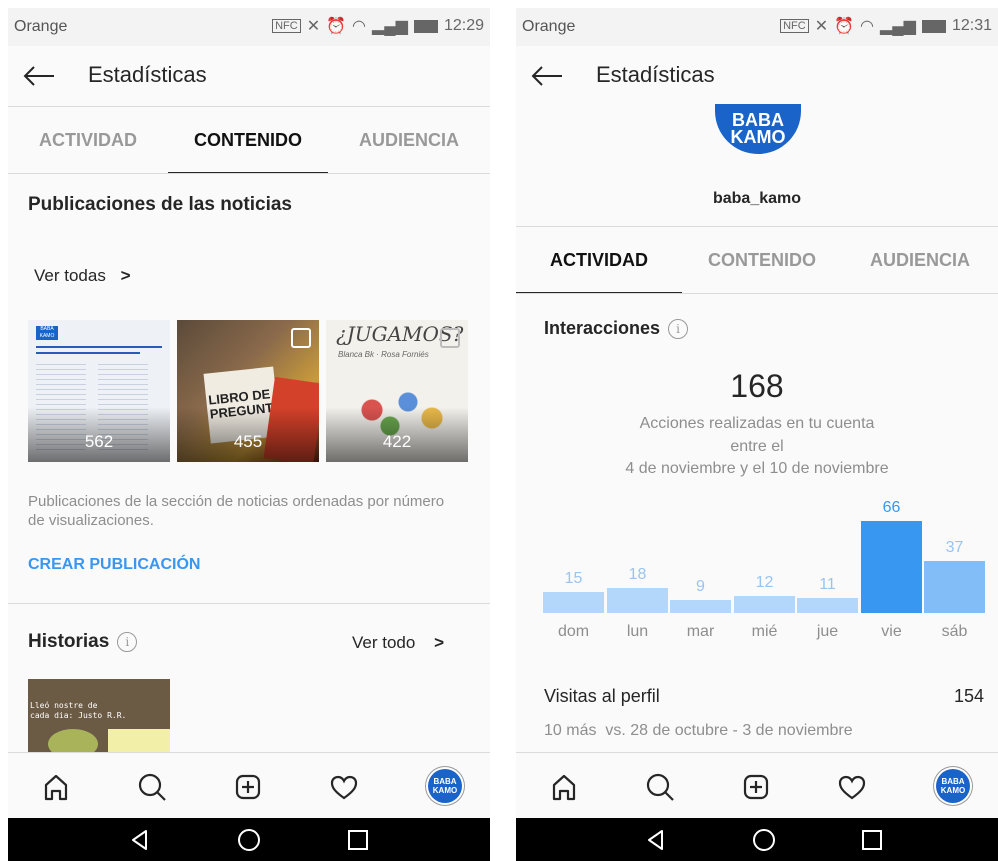 The width and height of the screenshot is (998, 861). What do you see at coordinates (450, 338) in the screenshot?
I see `multi-post-icon` at bounding box center [450, 338].